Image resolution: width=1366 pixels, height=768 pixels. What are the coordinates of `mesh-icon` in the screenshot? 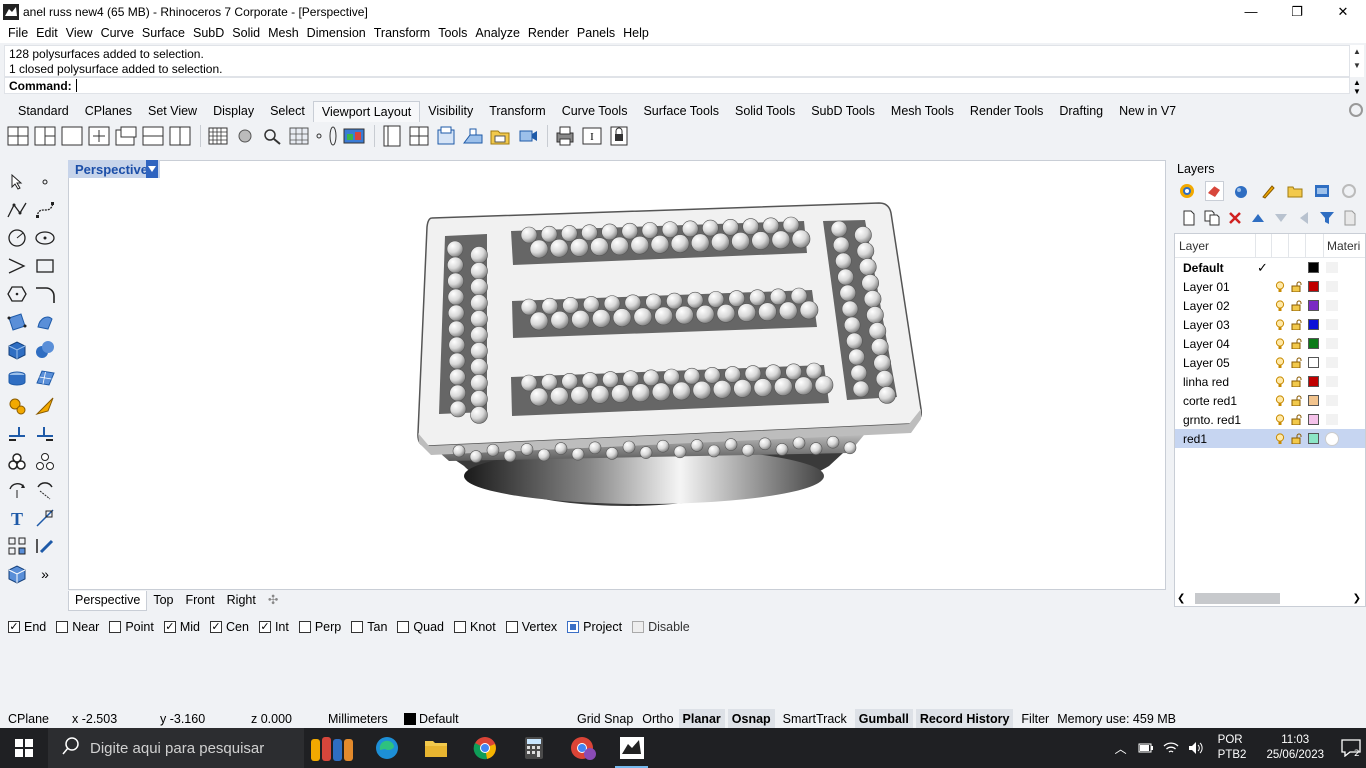 It's located at (45, 378).